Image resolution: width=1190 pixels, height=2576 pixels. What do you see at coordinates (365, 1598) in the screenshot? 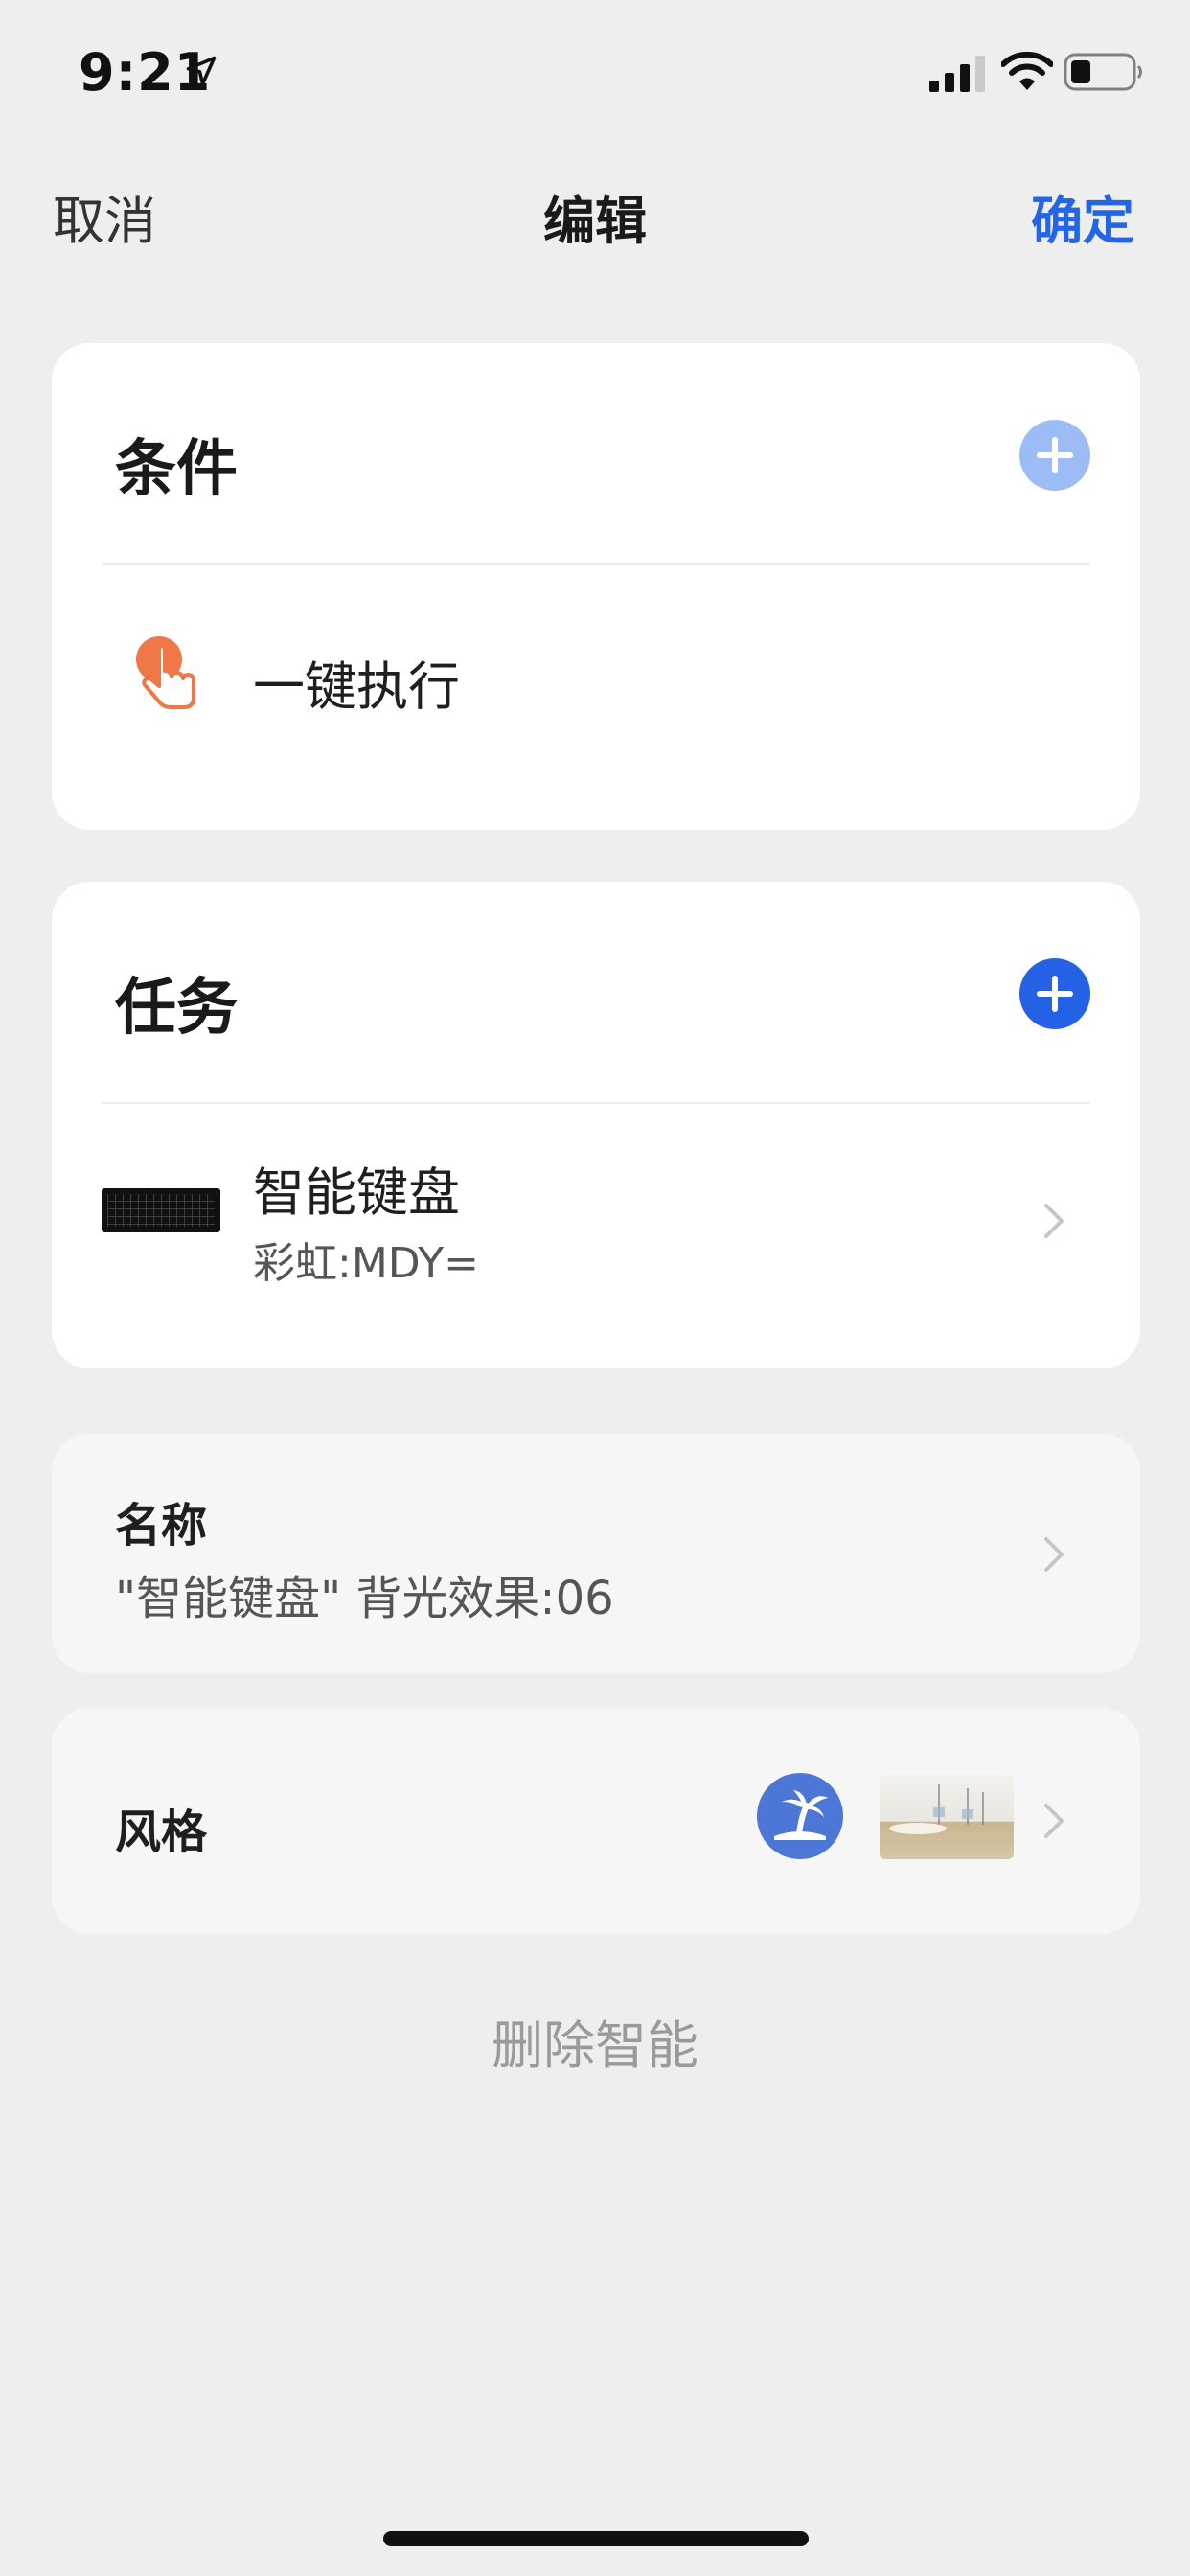
I see `name-value: "智能键盘" 背光效果:06` at bounding box center [365, 1598].